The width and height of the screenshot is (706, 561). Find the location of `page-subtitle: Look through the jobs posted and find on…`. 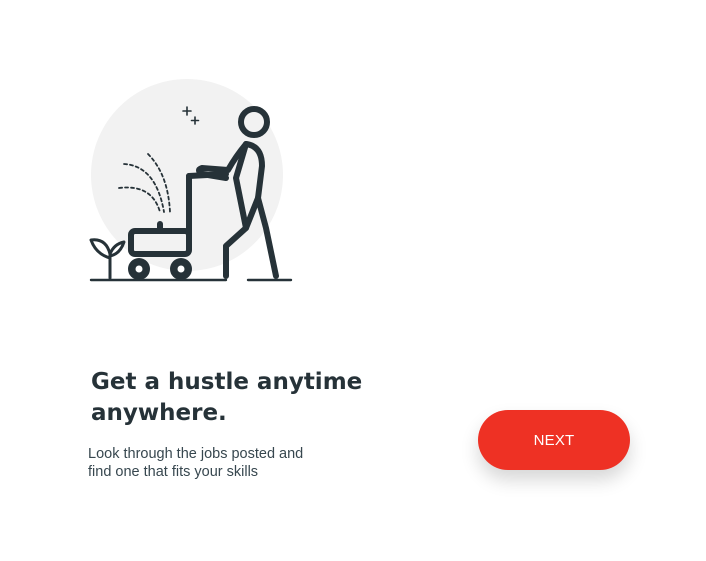

page-subtitle: Look through the jobs posted and find on… is located at coordinates (203, 463).